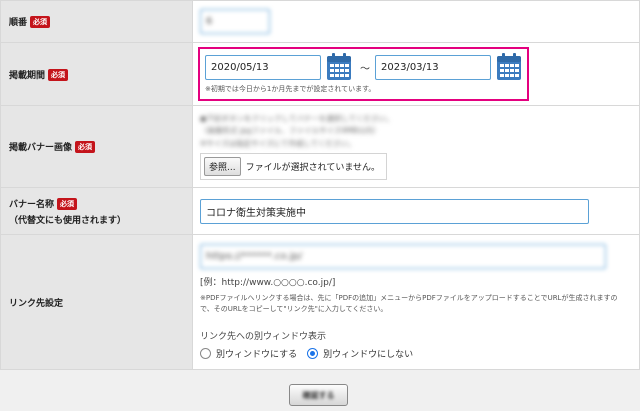 This screenshot has width=640, height=411. What do you see at coordinates (96, 21) in the screenshot?
I see `label-order: 順番 必須` at bounding box center [96, 21].